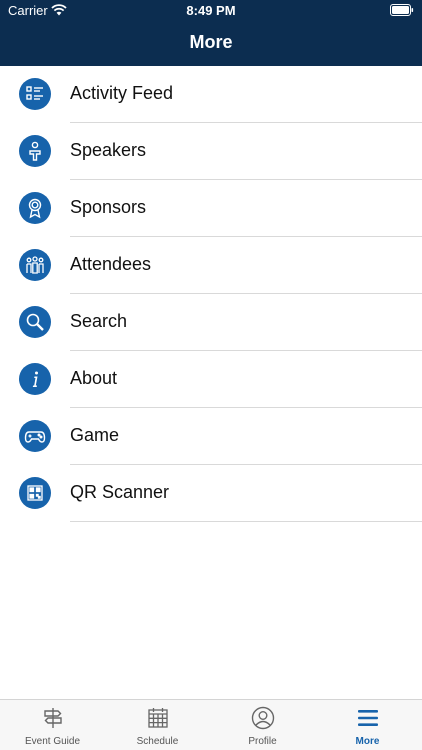 The image size is (422, 750). I want to click on menu-item-label: Speakers, so click(108, 150).